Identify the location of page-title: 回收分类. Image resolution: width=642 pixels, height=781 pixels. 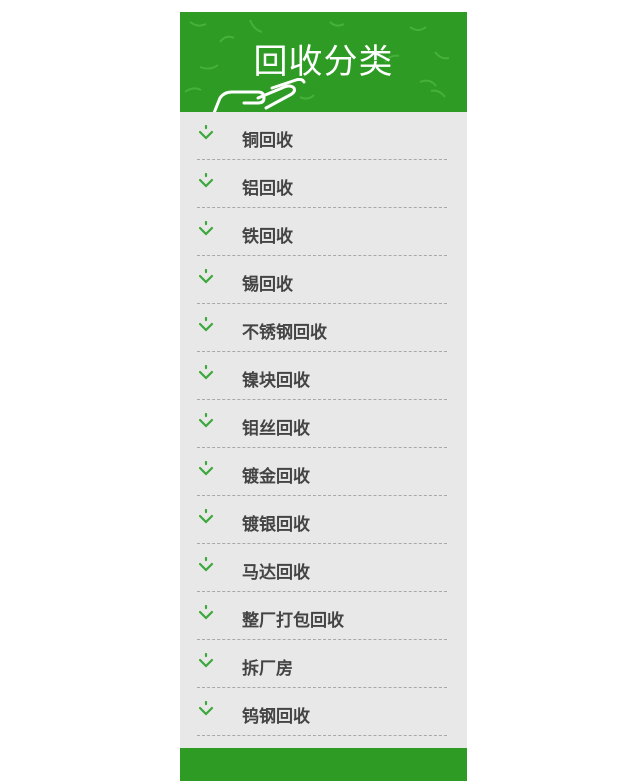
(323, 62).